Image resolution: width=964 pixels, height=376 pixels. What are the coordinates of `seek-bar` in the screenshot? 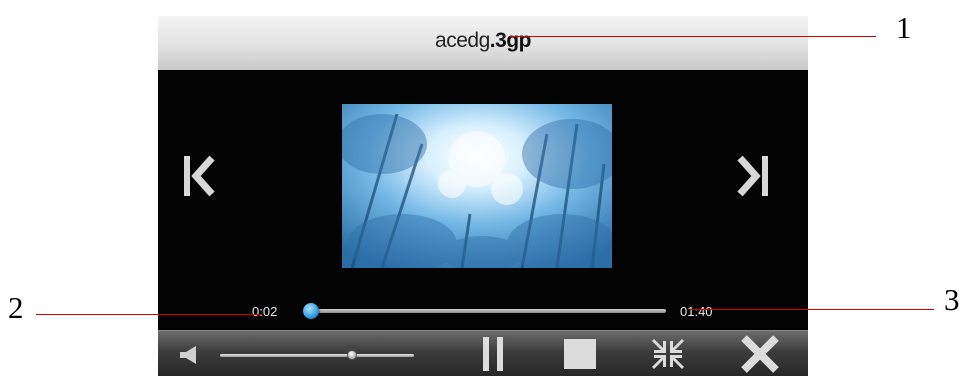 It's located at (484, 311).